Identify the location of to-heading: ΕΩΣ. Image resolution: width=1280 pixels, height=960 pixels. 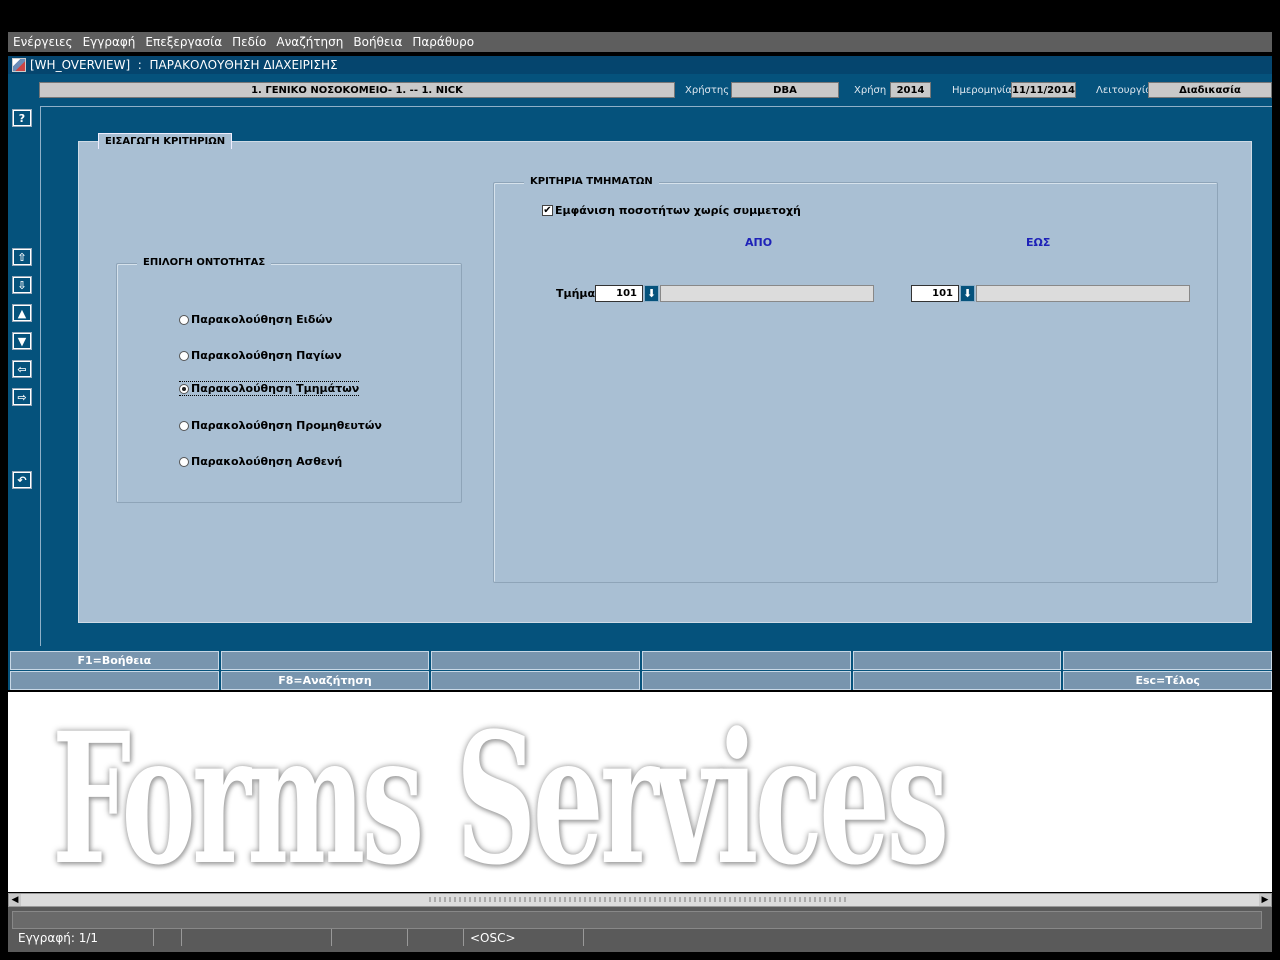
(1038, 242).